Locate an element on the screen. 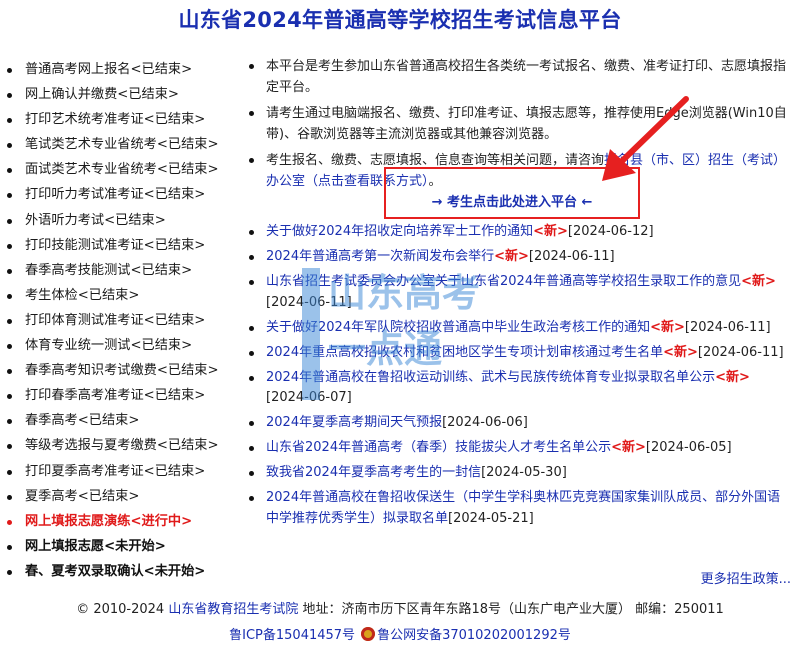 The image size is (800, 646). news-date: [2024-05-21] is located at coordinates (491, 518).